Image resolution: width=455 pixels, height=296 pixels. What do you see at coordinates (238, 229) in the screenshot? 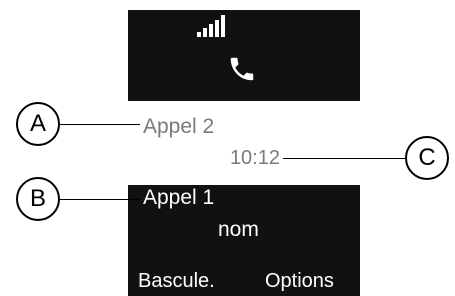
I see `held-call-subtitle: nom` at bounding box center [238, 229].